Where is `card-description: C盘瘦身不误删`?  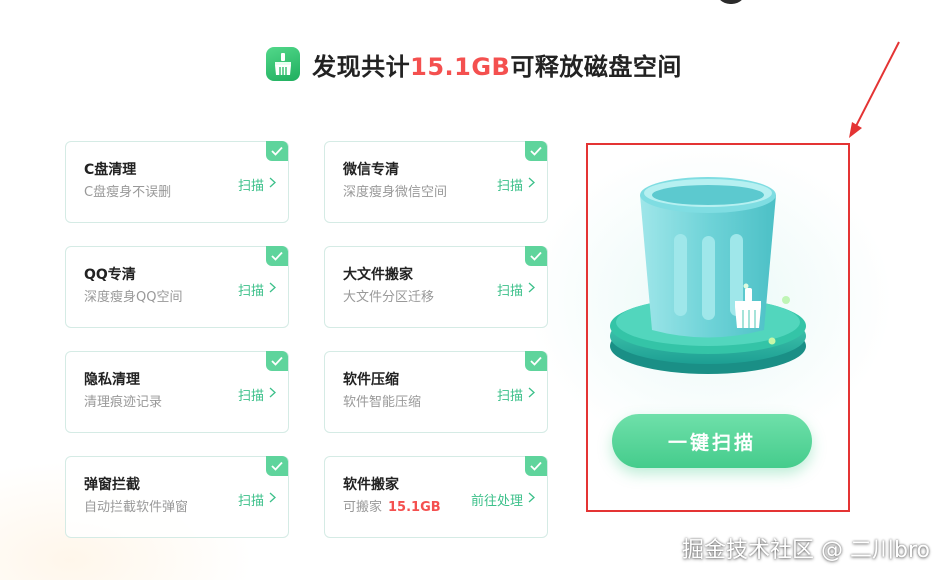 card-description: C盘瘦身不误删 is located at coordinates (128, 192).